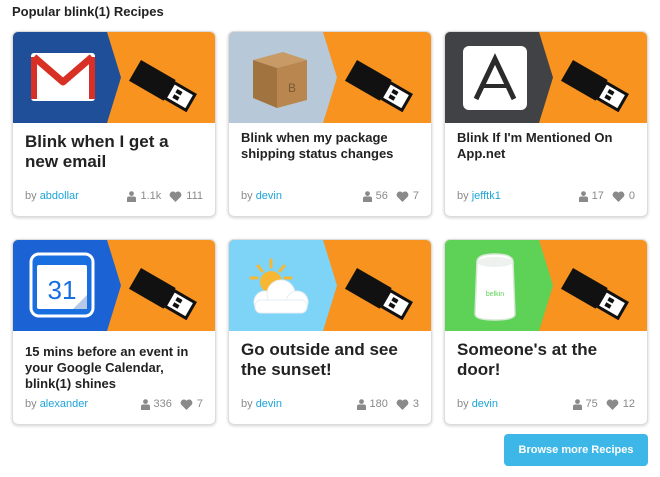 The height and width of the screenshot is (477, 660). Describe the element at coordinates (330, 77) in the screenshot. I see `recipe-banner: B` at that location.